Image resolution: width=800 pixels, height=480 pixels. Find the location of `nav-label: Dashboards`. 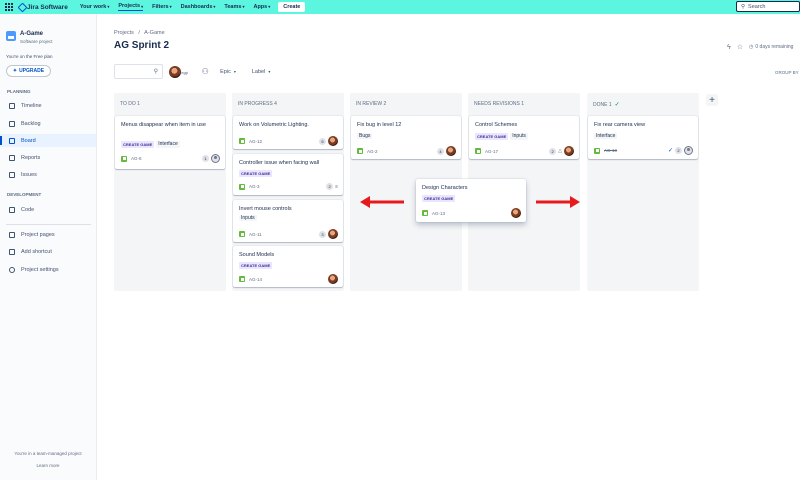

nav-label: Dashboards is located at coordinates (196, 6).